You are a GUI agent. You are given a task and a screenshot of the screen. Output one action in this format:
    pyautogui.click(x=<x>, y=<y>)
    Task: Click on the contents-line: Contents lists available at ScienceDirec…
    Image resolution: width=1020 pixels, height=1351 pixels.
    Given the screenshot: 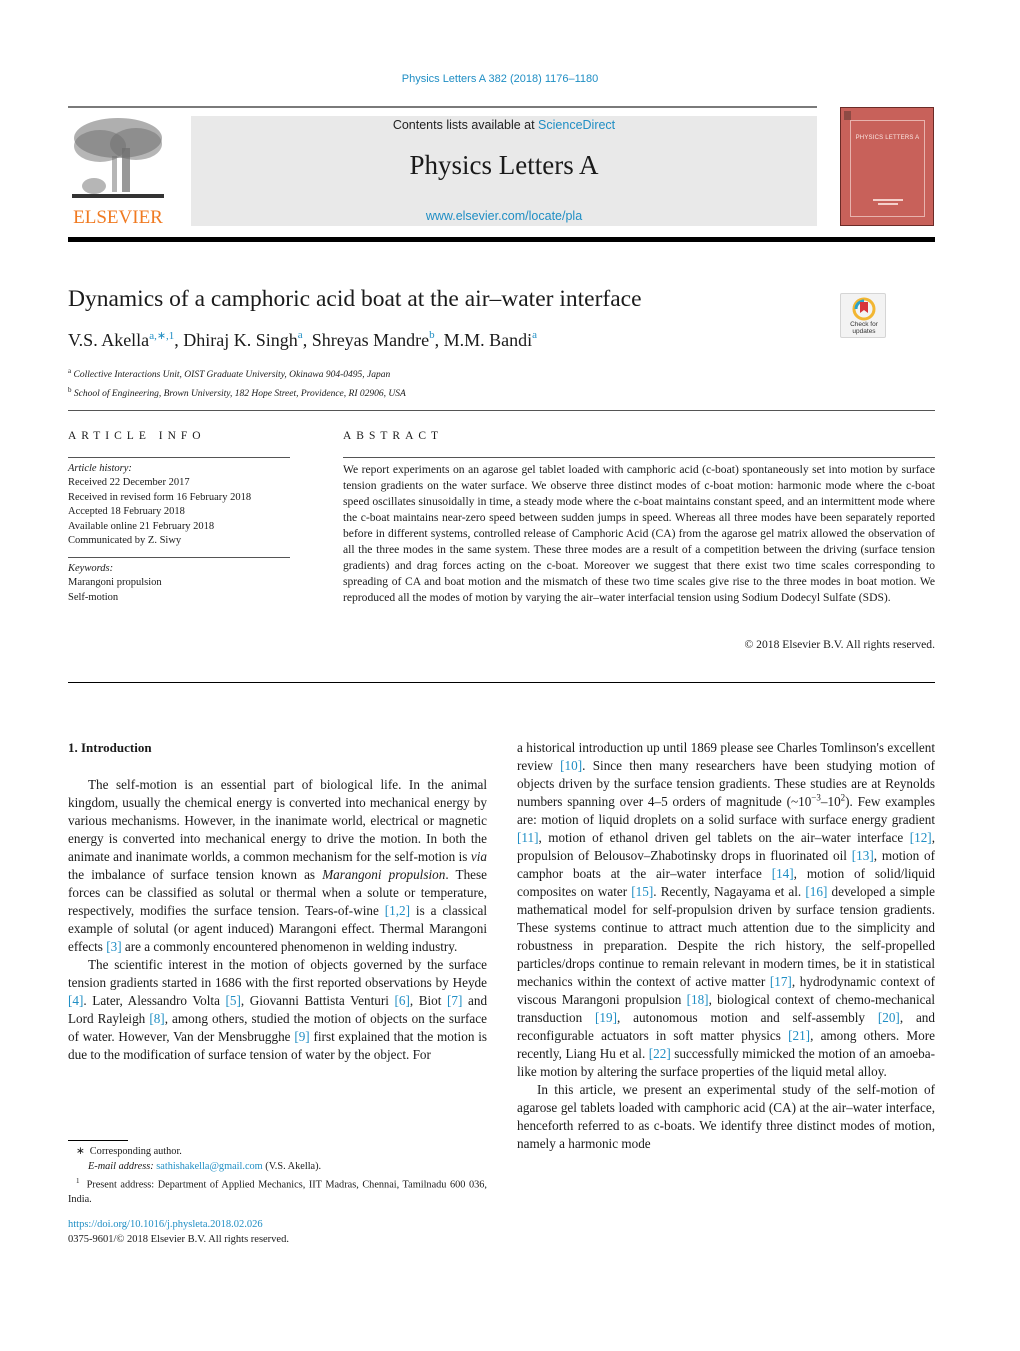 What is the action you would take?
    pyautogui.click(x=504, y=125)
    